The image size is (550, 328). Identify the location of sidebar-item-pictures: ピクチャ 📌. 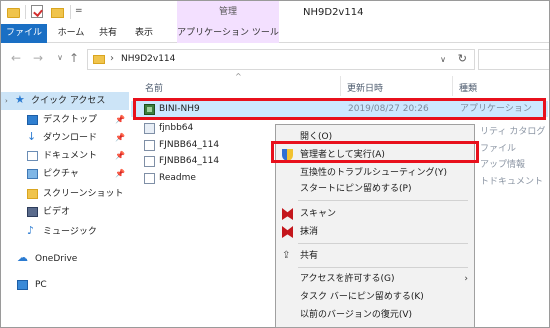
(65, 174).